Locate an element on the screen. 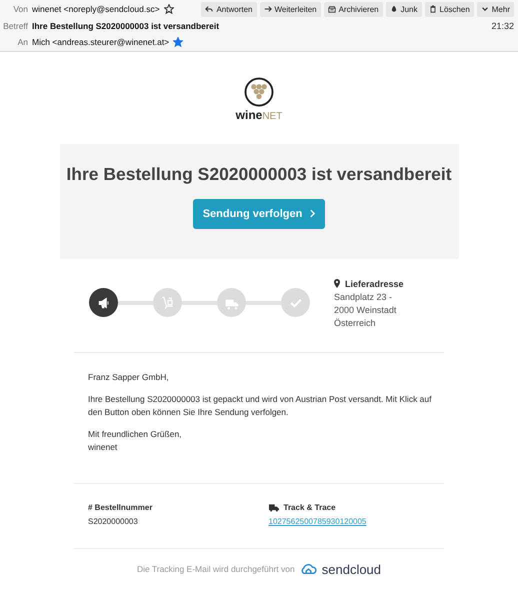 The image size is (518, 599). location-pin-icon is located at coordinates (337, 283).